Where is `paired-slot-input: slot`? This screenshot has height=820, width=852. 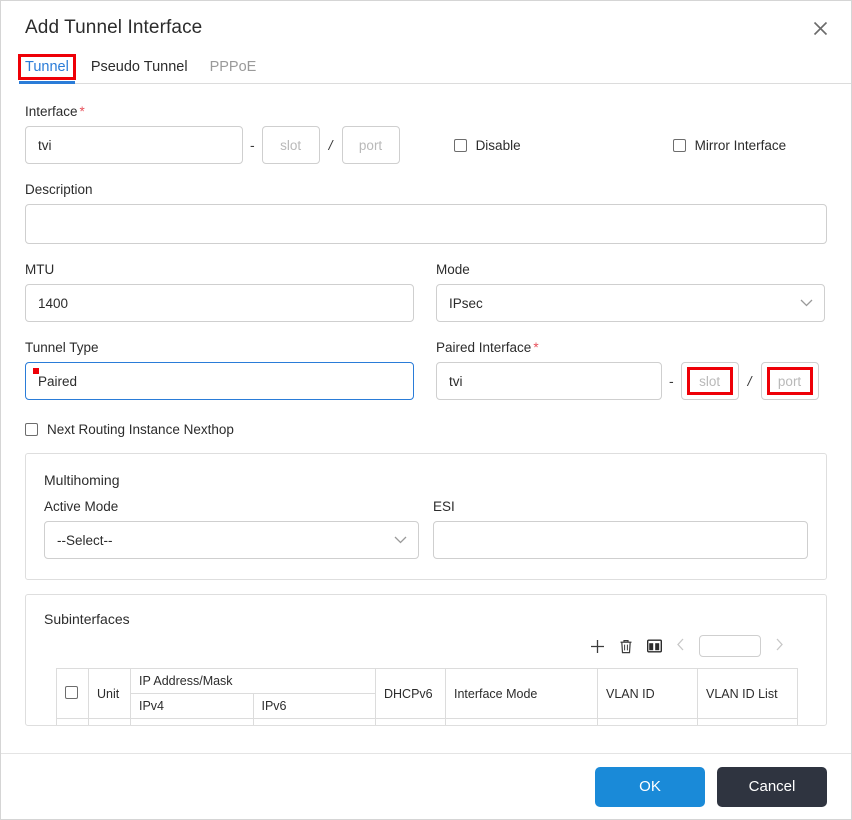 paired-slot-input: slot is located at coordinates (709, 381).